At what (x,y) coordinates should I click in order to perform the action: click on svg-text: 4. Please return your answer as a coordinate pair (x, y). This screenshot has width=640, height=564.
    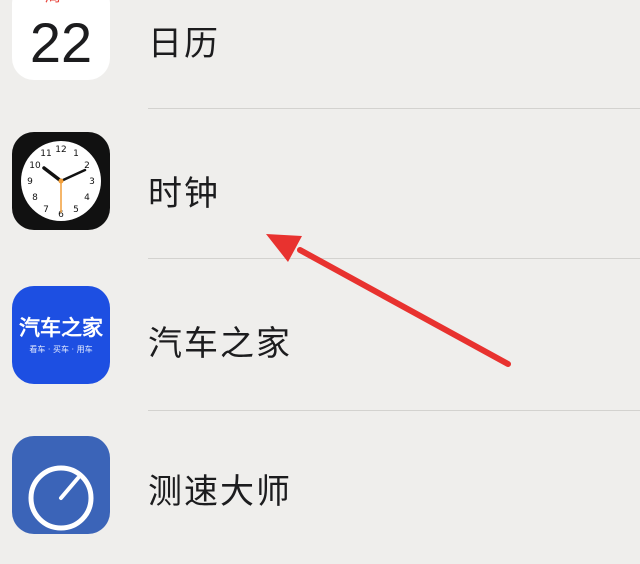
    Looking at the image, I should click on (87, 198).